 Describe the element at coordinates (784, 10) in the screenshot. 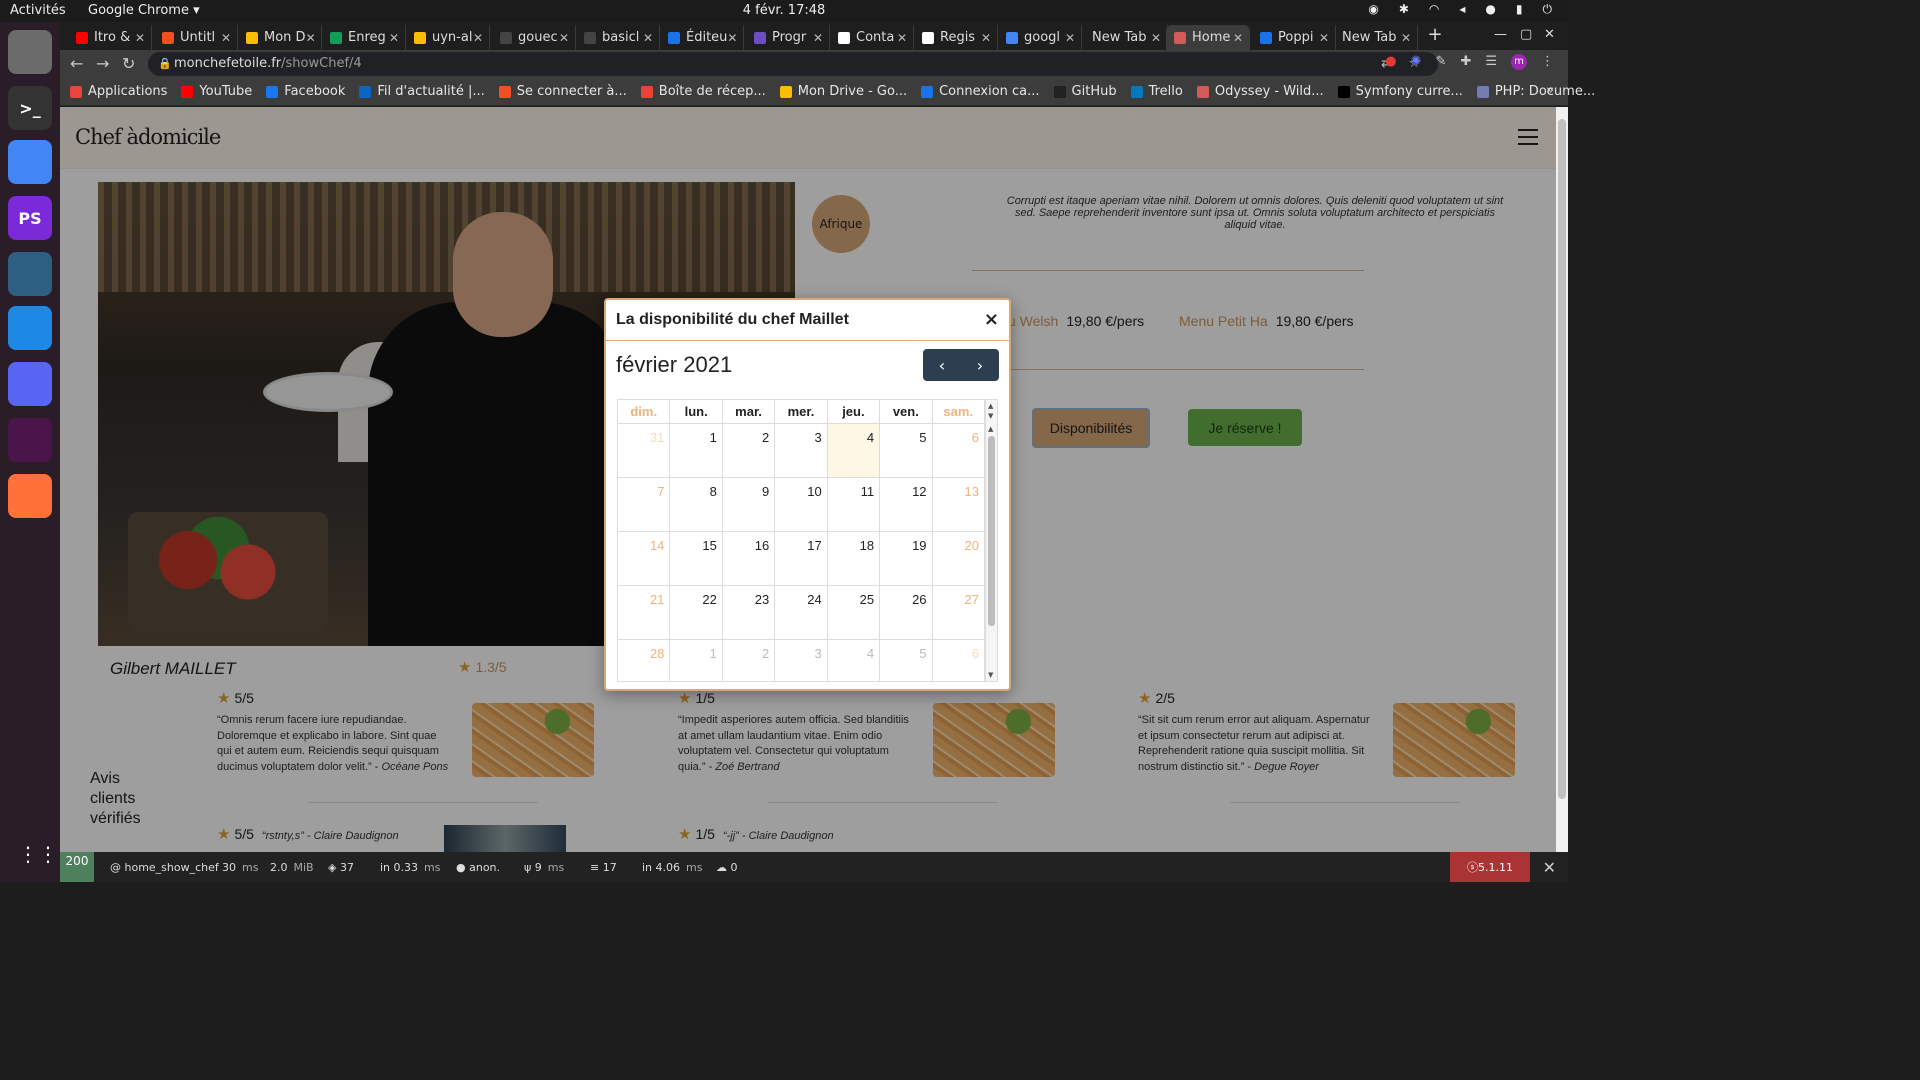

I see `clock: 4 févr. 17:48` at that location.